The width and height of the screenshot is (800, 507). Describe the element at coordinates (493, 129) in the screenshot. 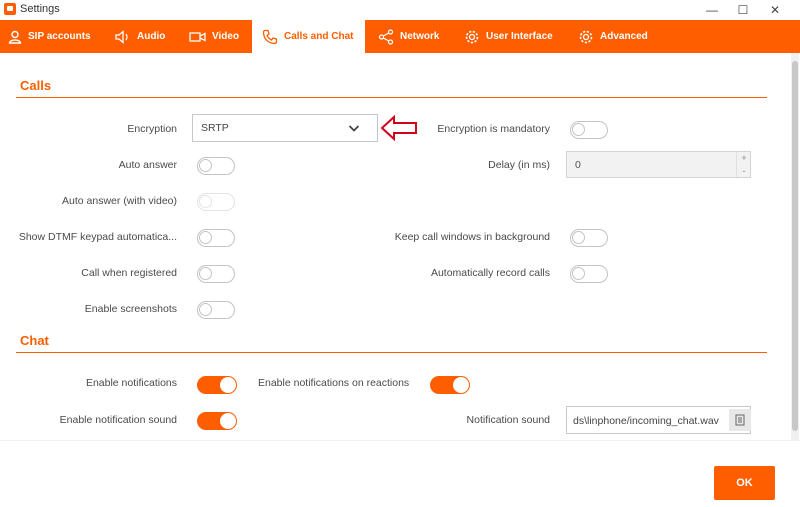

I see `encryption-mandatory-label: Encryption is mandatory` at that location.